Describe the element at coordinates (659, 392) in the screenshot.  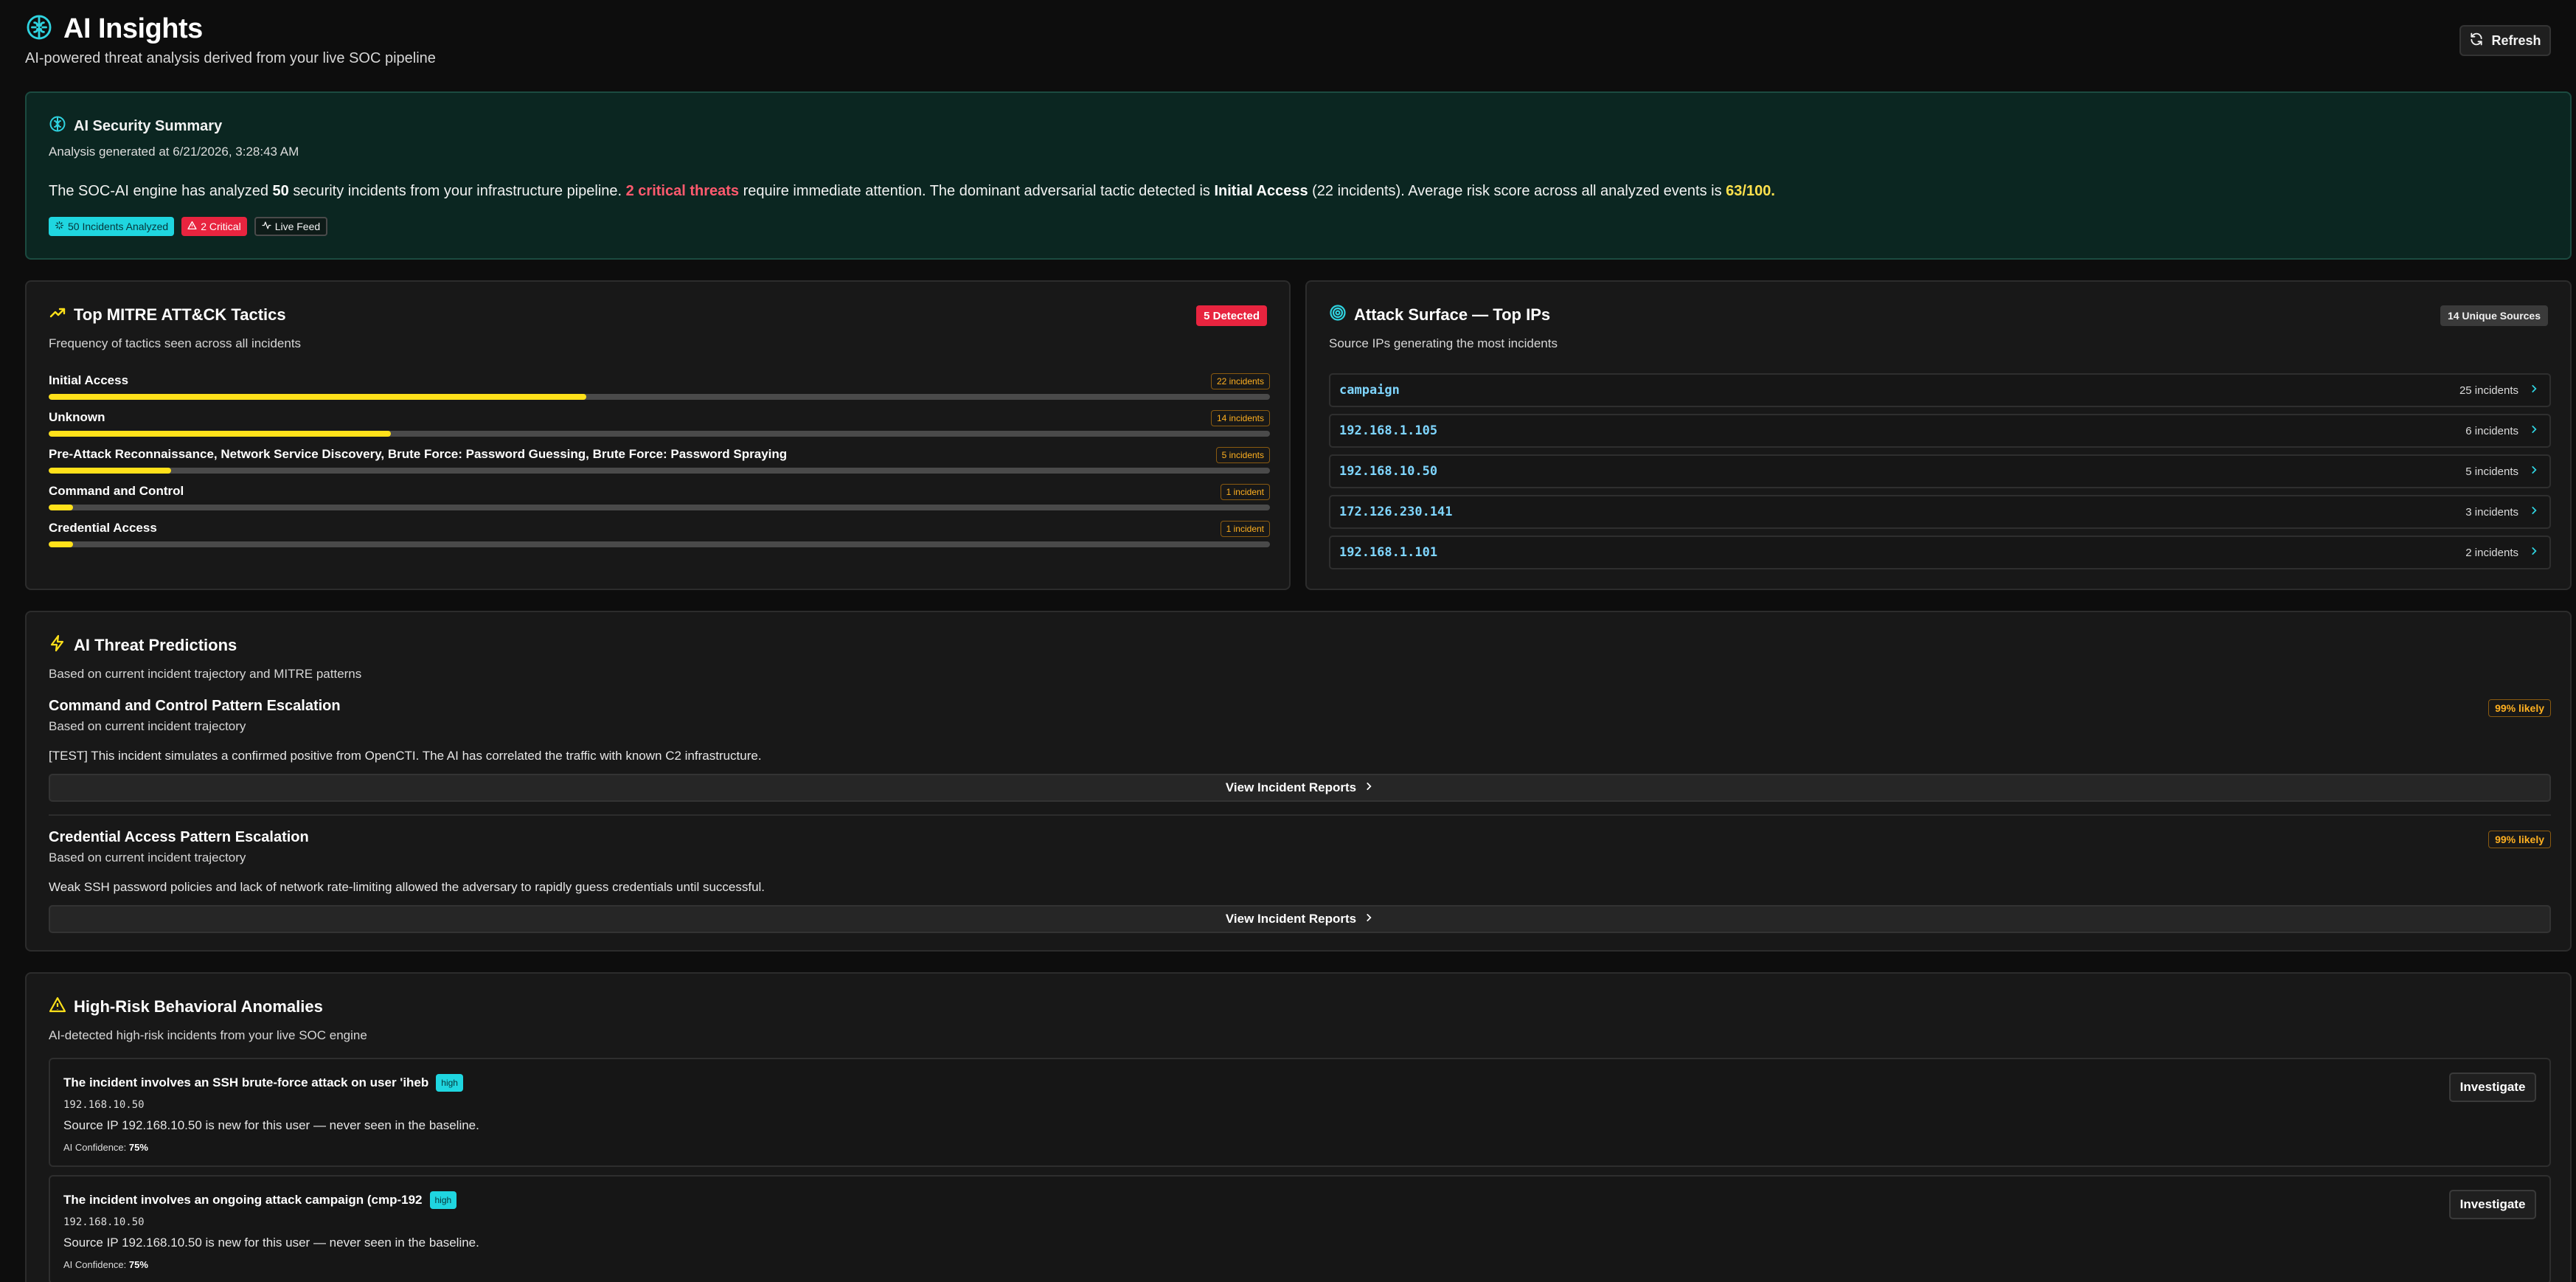
I see `tactic-row: Initial Access 22 incidents` at that location.